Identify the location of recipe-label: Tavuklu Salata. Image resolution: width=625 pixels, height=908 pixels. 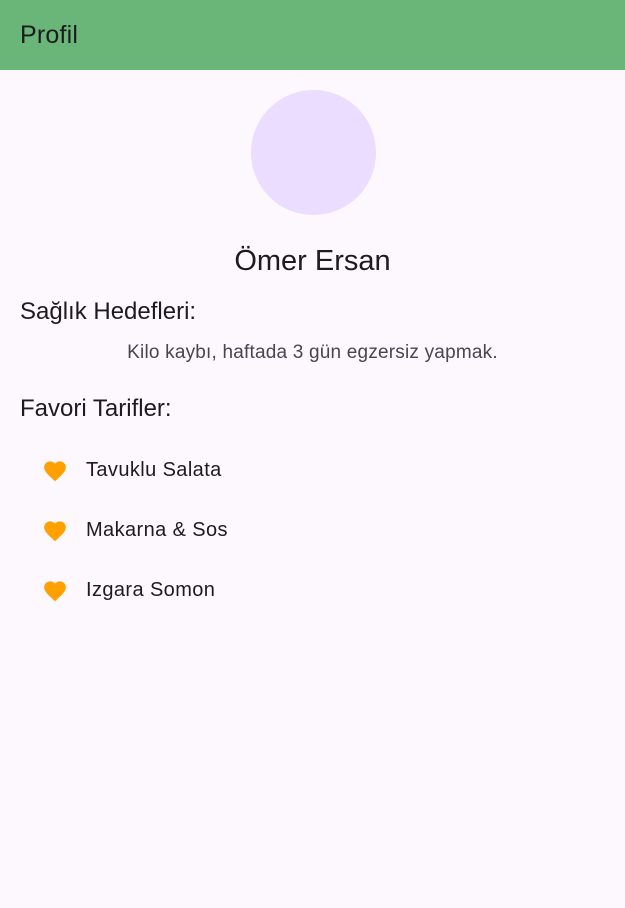
(154, 469).